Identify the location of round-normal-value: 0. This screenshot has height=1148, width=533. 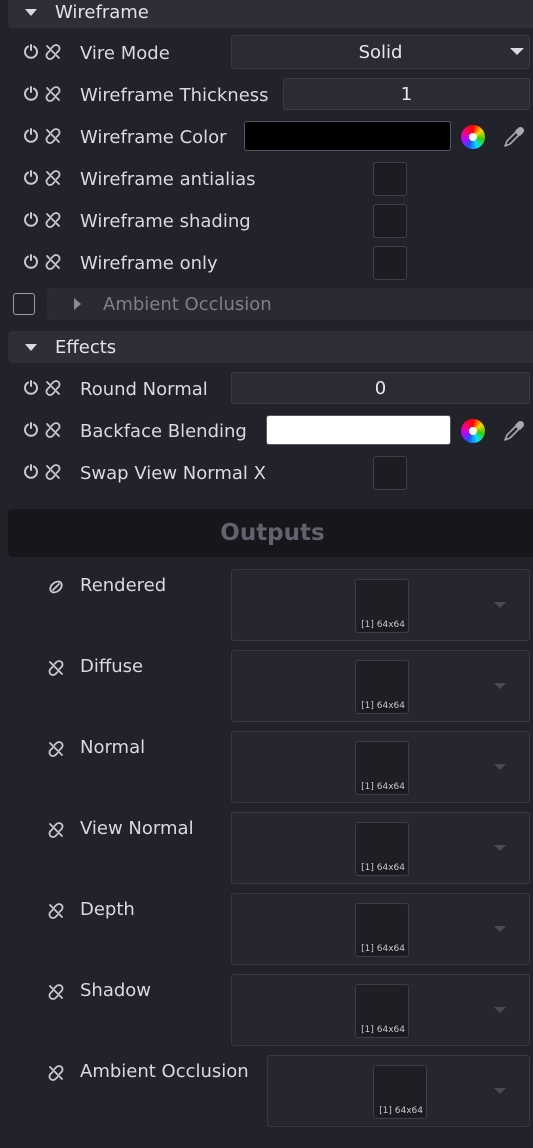
(380, 388).